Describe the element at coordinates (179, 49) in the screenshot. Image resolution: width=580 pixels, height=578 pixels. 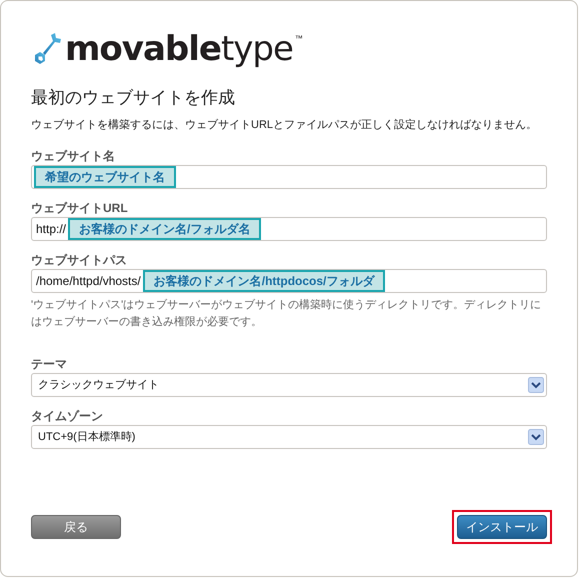
I see `logo-text: movabletype` at that location.